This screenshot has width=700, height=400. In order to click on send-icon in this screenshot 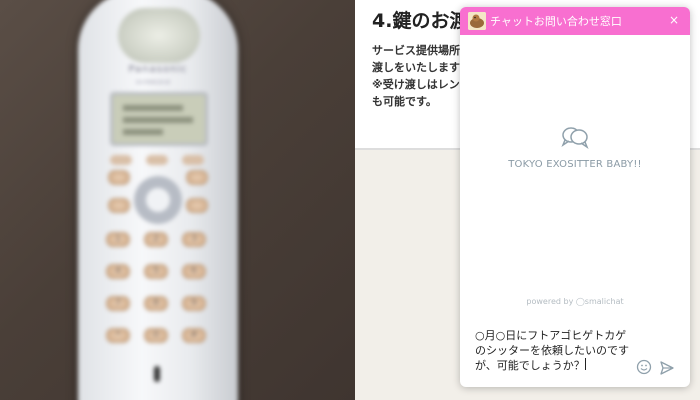, I will do `click(667, 368)`.